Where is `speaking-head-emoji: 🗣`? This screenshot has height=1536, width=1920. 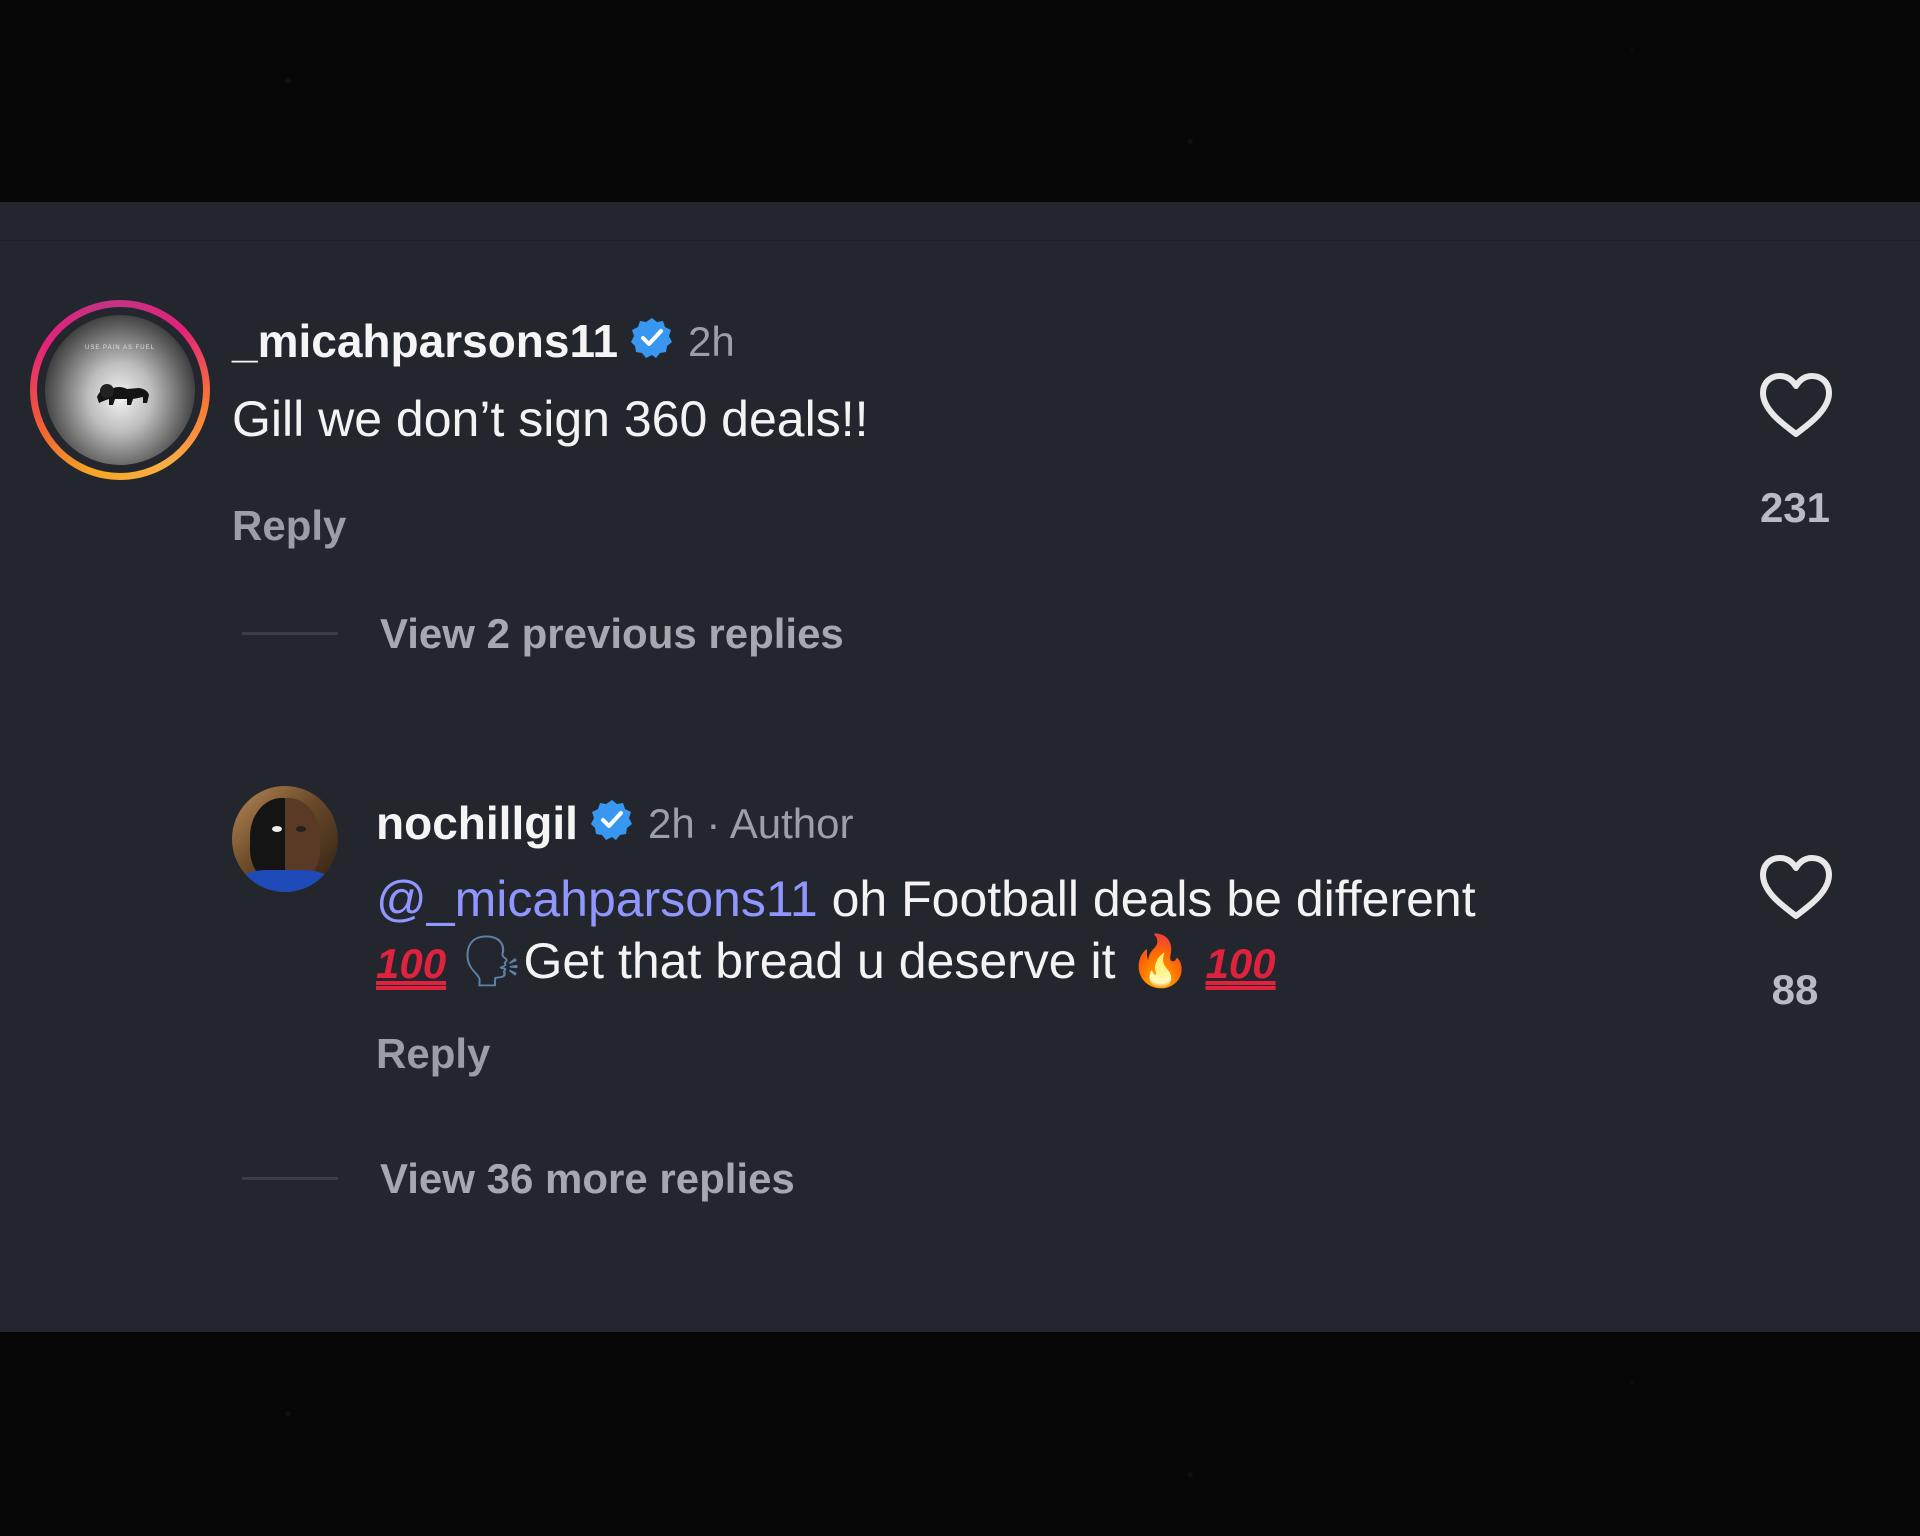 speaking-head-emoji: 🗣 is located at coordinates (491, 961).